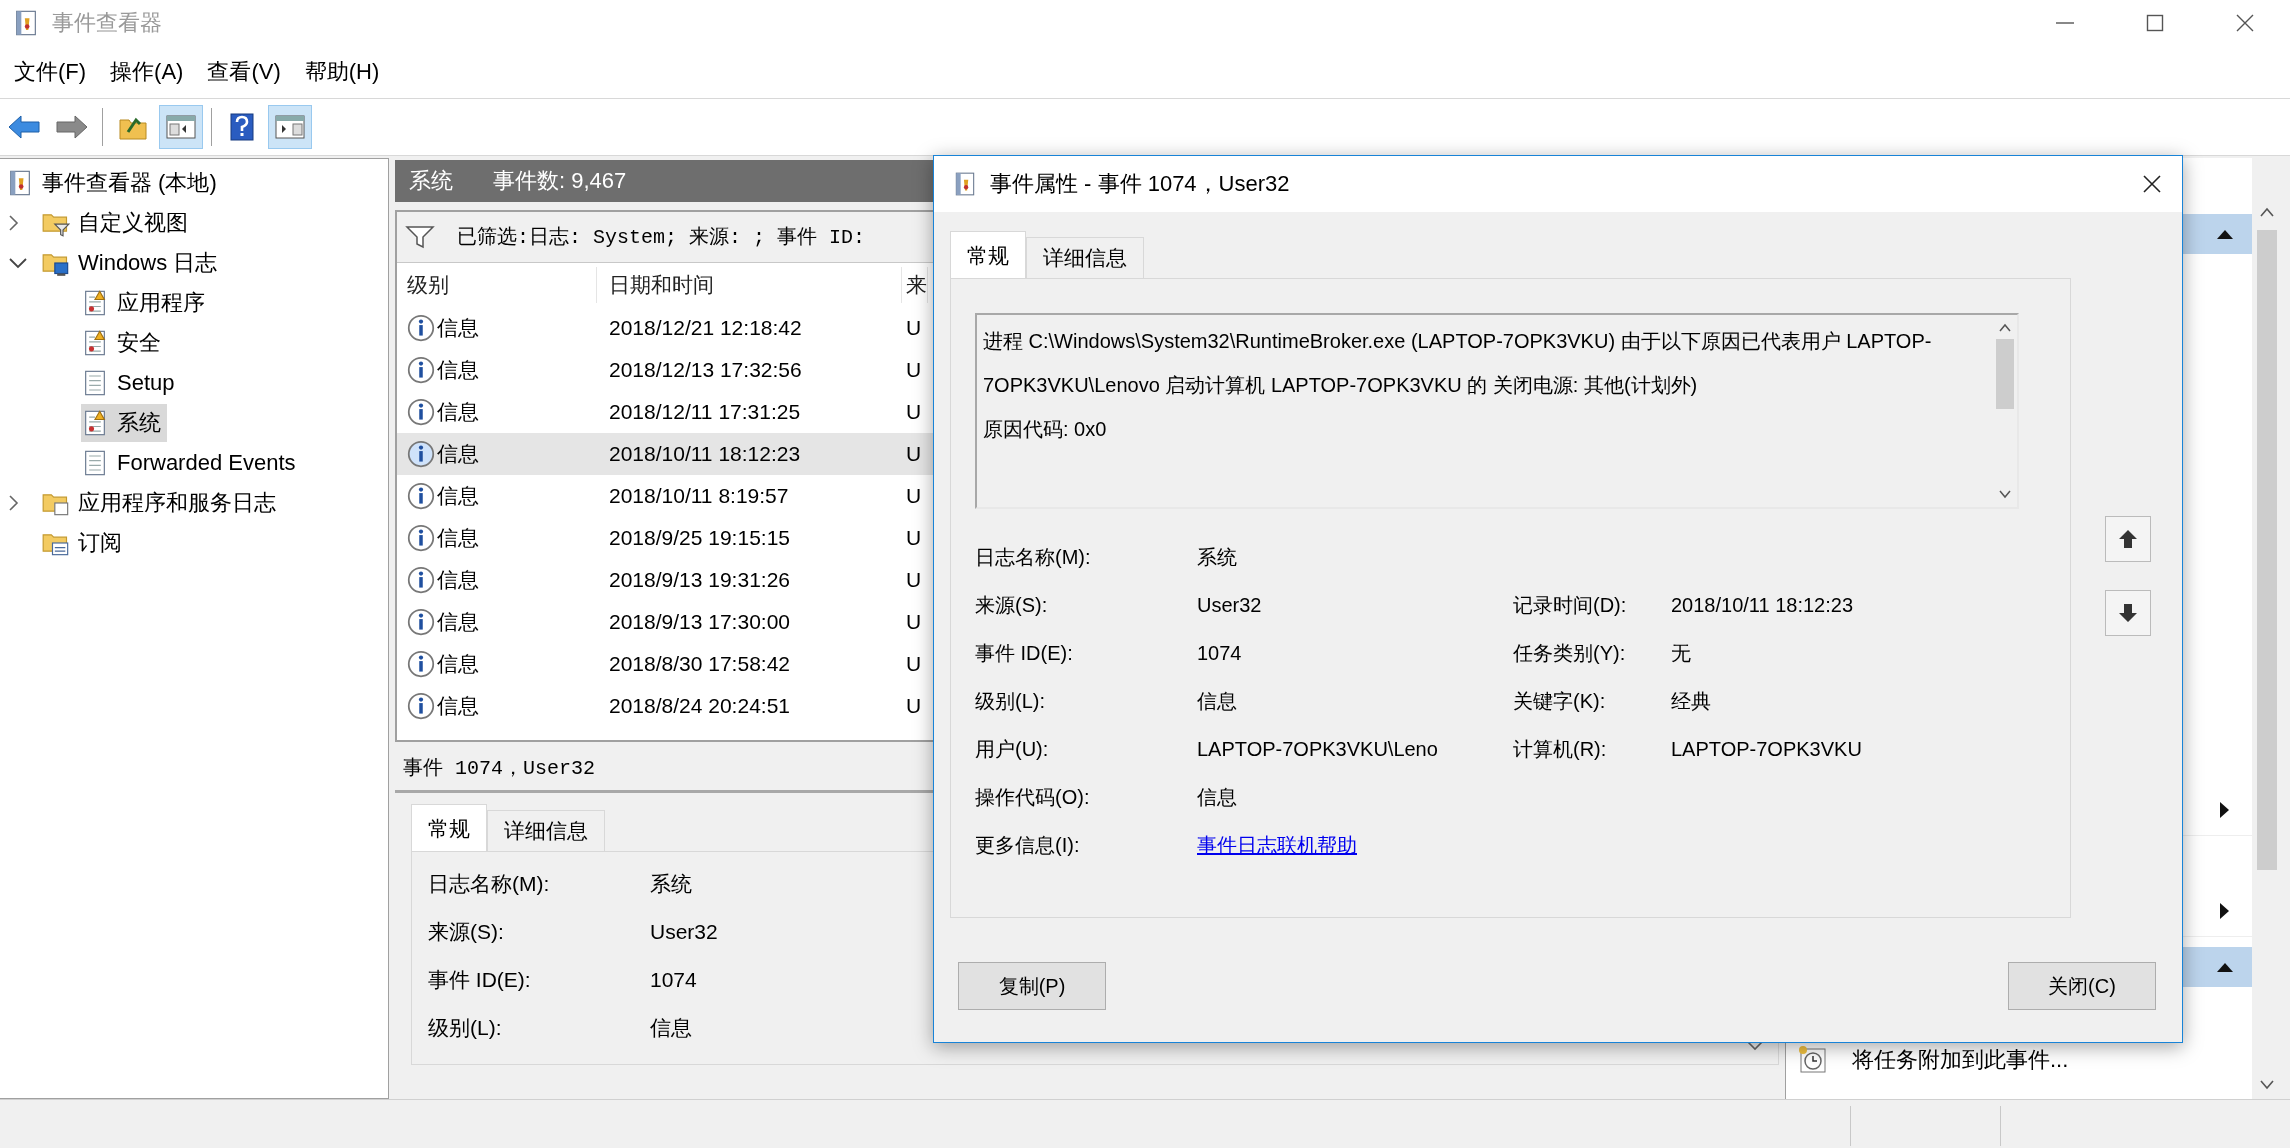 Image resolution: width=2290 pixels, height=1148 pixels. I want to click on table-cell-text: 2018/12/13 17:32:56, so click(705, 369).